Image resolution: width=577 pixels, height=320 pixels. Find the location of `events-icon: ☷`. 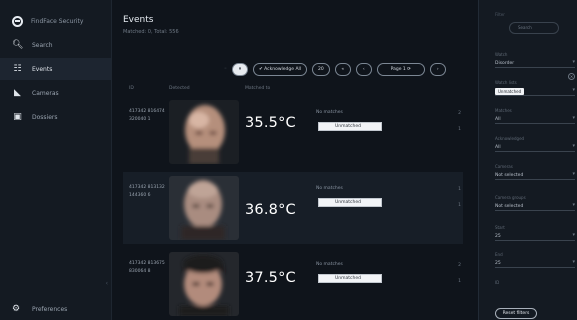

events-icon: ☷ is located at coordinates (17, 69).